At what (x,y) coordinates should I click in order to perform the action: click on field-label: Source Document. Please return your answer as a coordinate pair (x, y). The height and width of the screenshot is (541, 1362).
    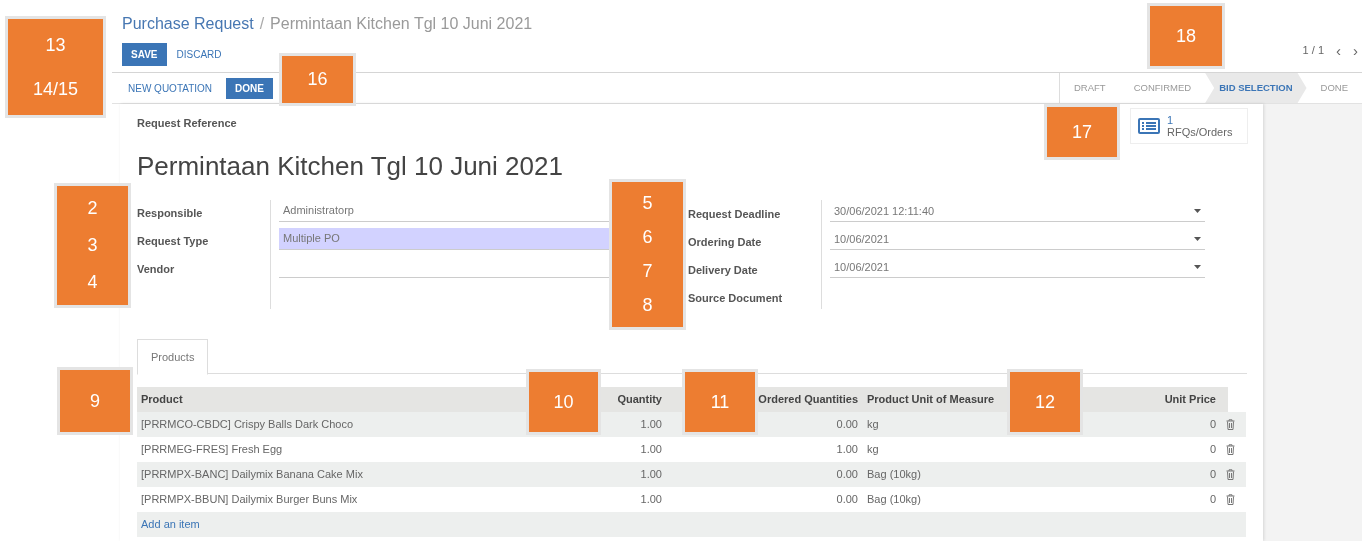
    Looking at the image, I should click on (736, 298).